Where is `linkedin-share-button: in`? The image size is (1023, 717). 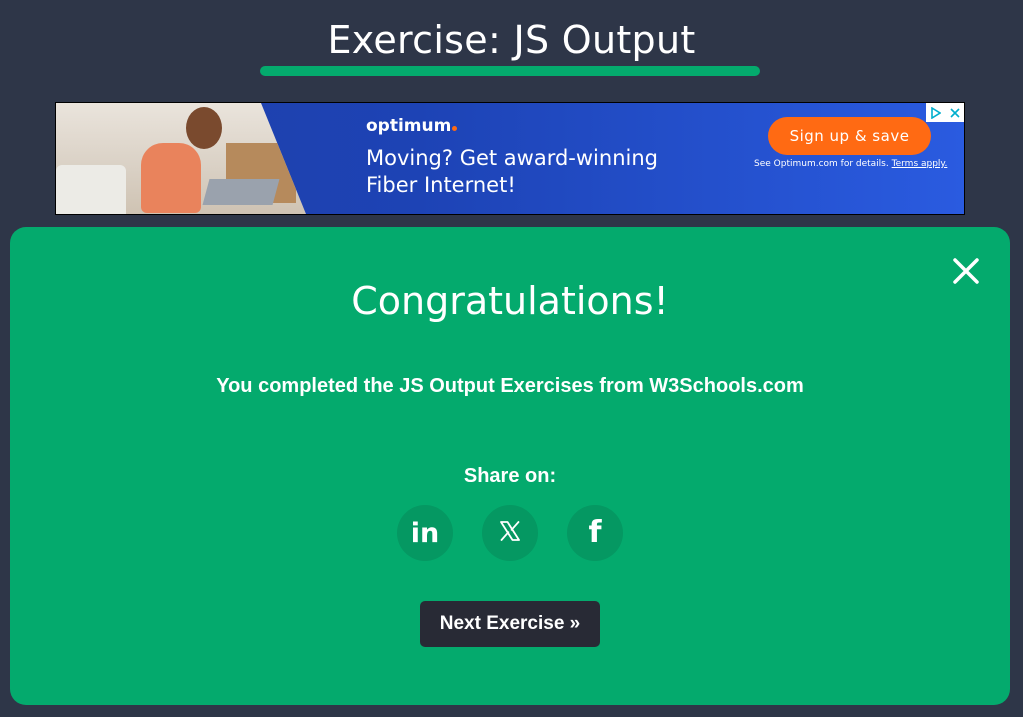
linkedin-share-button: in is located at coordinates (425, 533).